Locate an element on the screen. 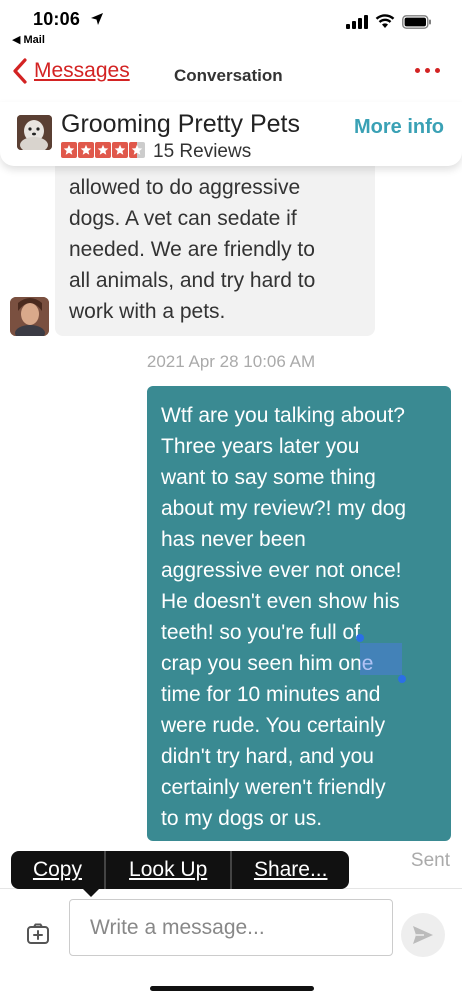  chevron-left-icon is located at coordinates (20, 71).